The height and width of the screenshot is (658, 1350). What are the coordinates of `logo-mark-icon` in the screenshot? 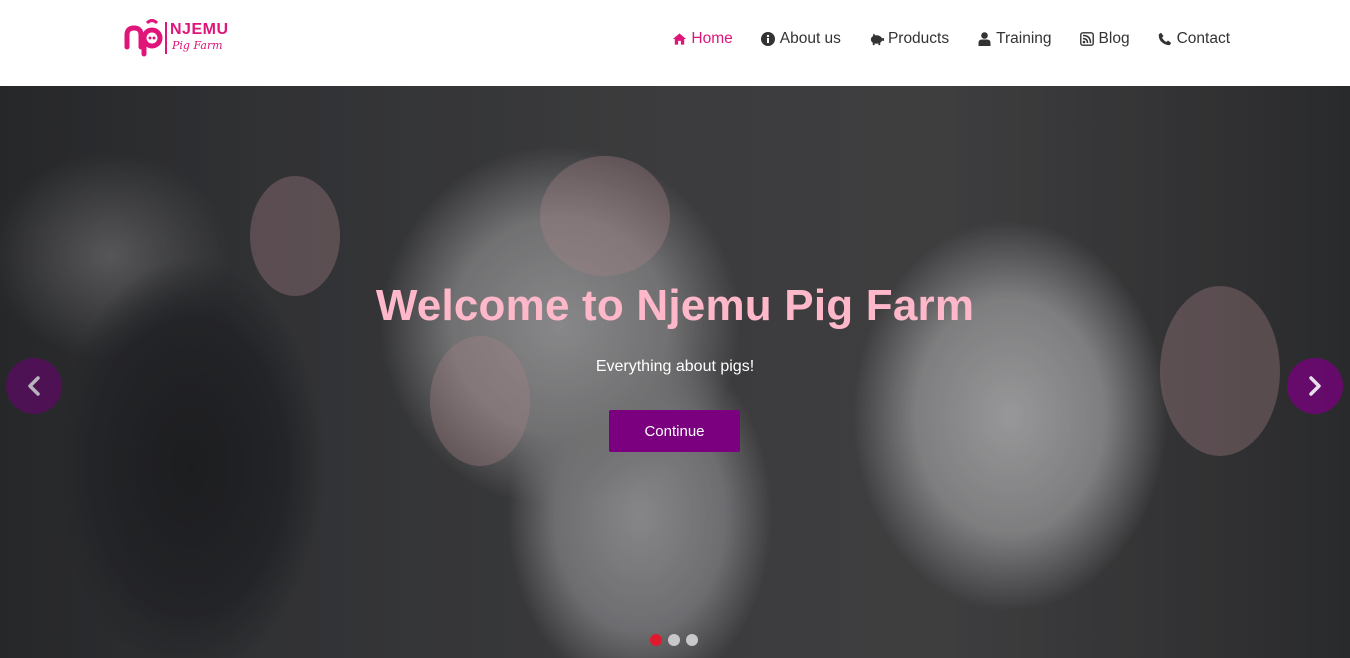 It's located at (143, 38).